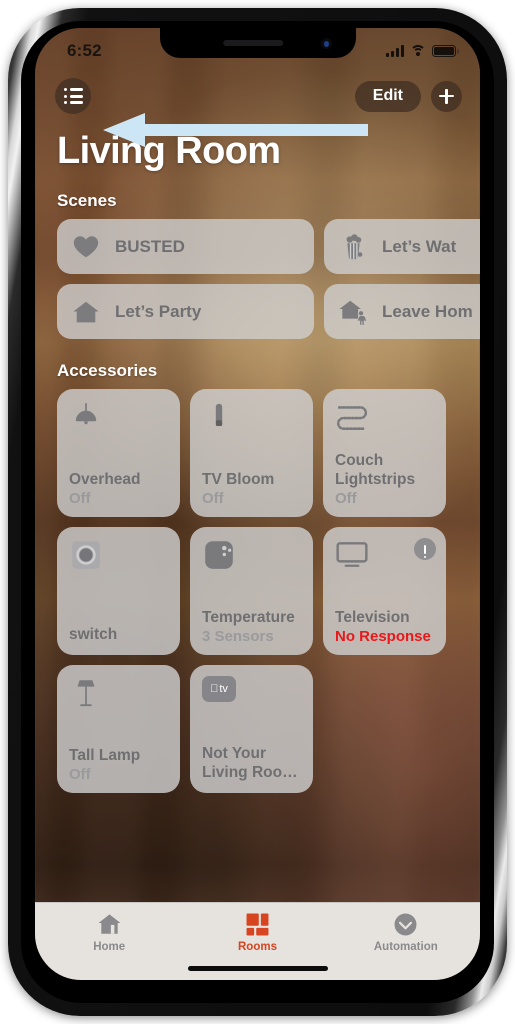 This screenshot has height=1024, width=515. Describe the element at coordinates (86, 693) in the screenshot. I see `floor-lamp-icon` at that location.